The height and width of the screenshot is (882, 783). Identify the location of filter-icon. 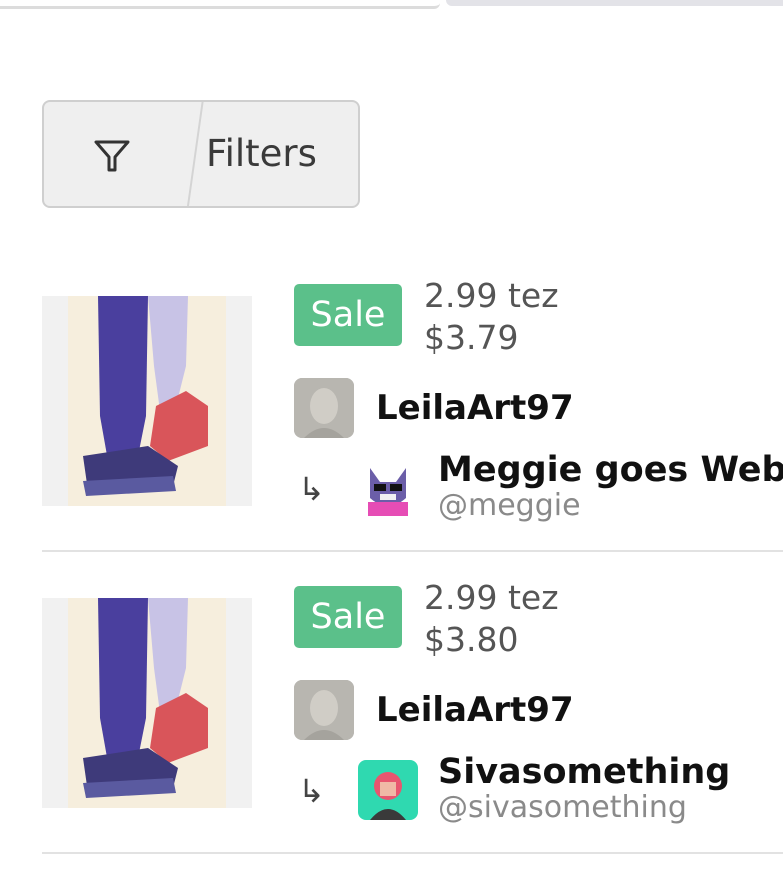
(112, 156).